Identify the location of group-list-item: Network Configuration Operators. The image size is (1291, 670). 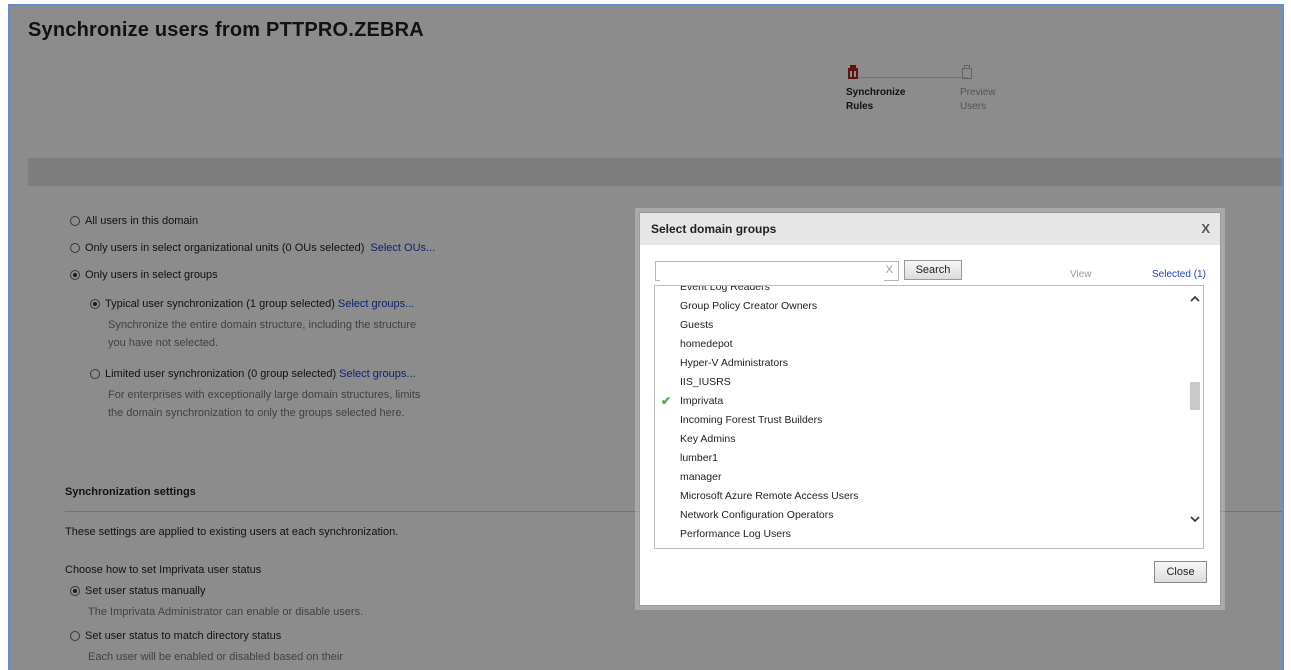
(915, 515).